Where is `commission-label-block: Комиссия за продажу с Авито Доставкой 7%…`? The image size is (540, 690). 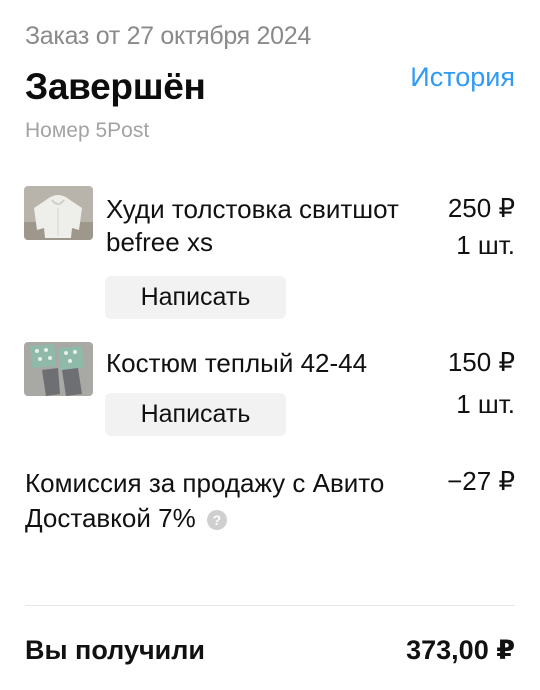 commission-label-block: Комиссия за продажу с Авито Доставкой 7%… is located at coordinates (215, 501).